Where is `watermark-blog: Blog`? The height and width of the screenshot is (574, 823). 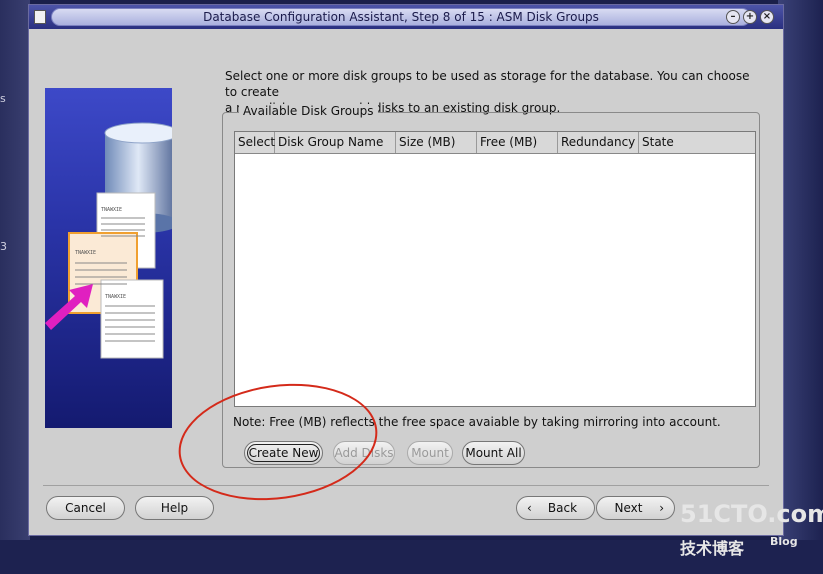
watermark-blog: Blog is located at coordinates (784, 541).